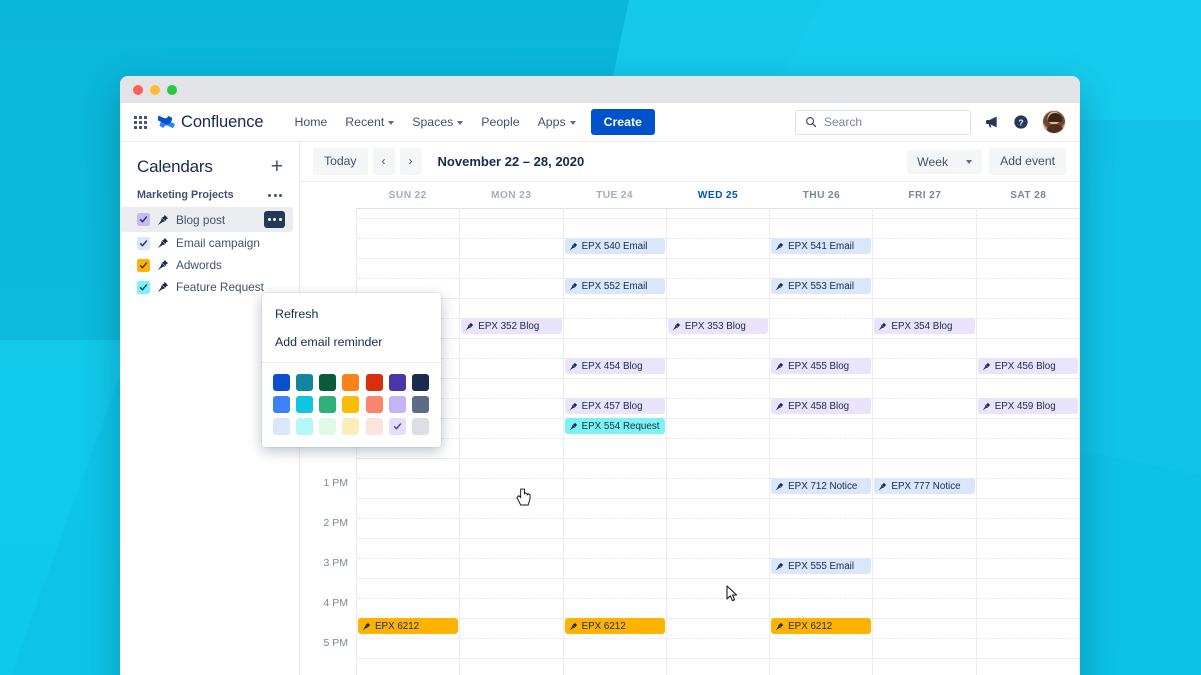 The height and width of the screenshot is (675, 1201). Describe the element at coordinates (821, 366) in the screenshot. I see `calendar-event: EPX 455 Blog` at that location.